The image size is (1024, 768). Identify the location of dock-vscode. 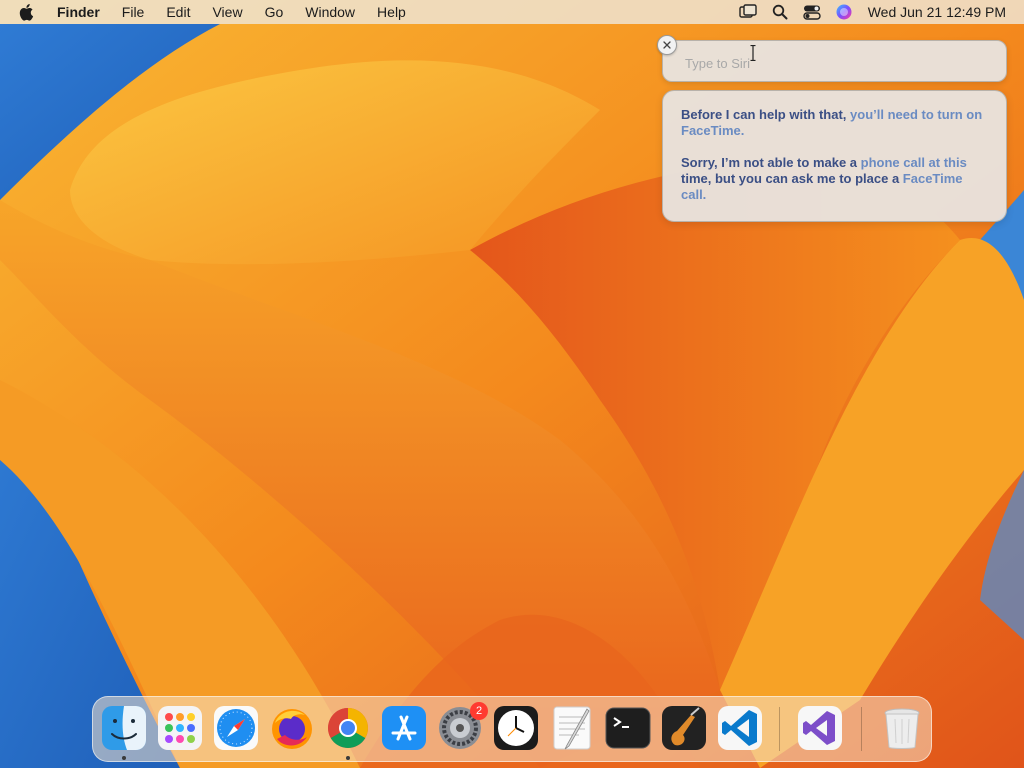
(740, 728).